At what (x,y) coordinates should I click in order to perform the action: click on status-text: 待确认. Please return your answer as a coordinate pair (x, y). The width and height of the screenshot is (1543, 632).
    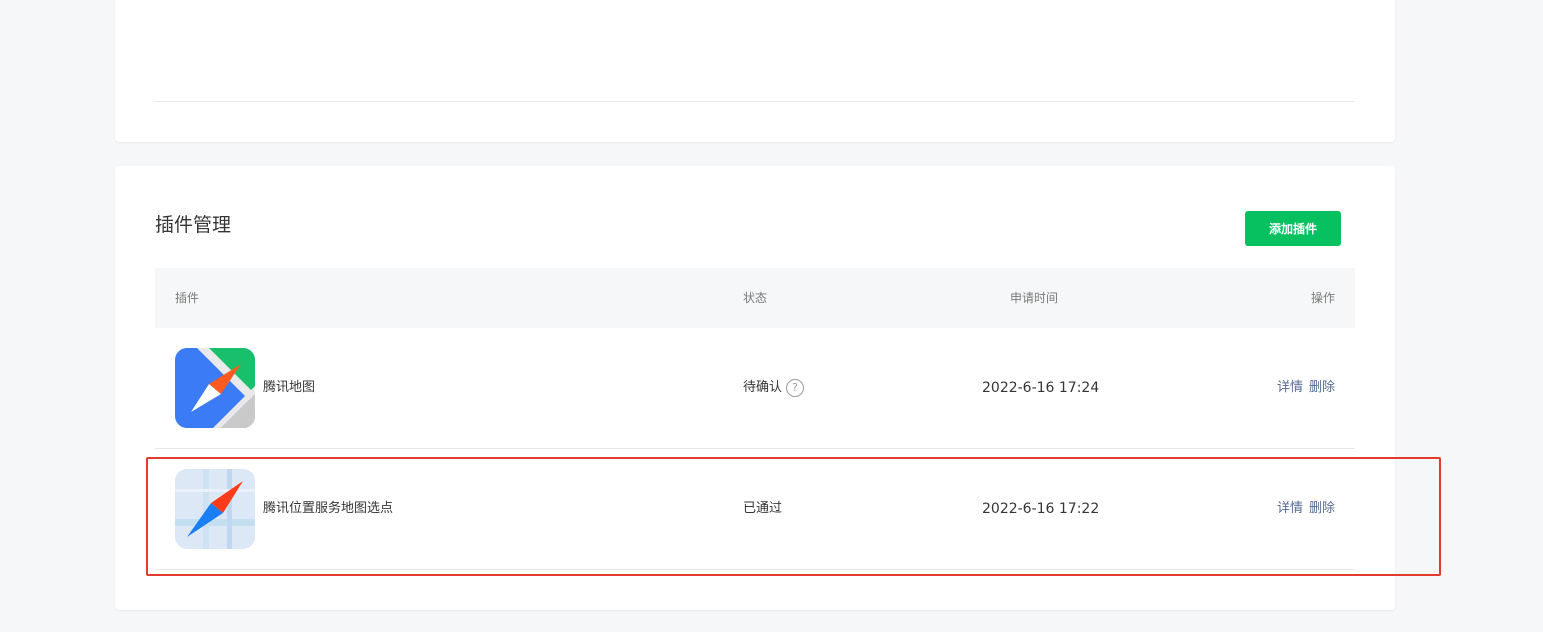
    Looking at the image, I should click on (763, 387).